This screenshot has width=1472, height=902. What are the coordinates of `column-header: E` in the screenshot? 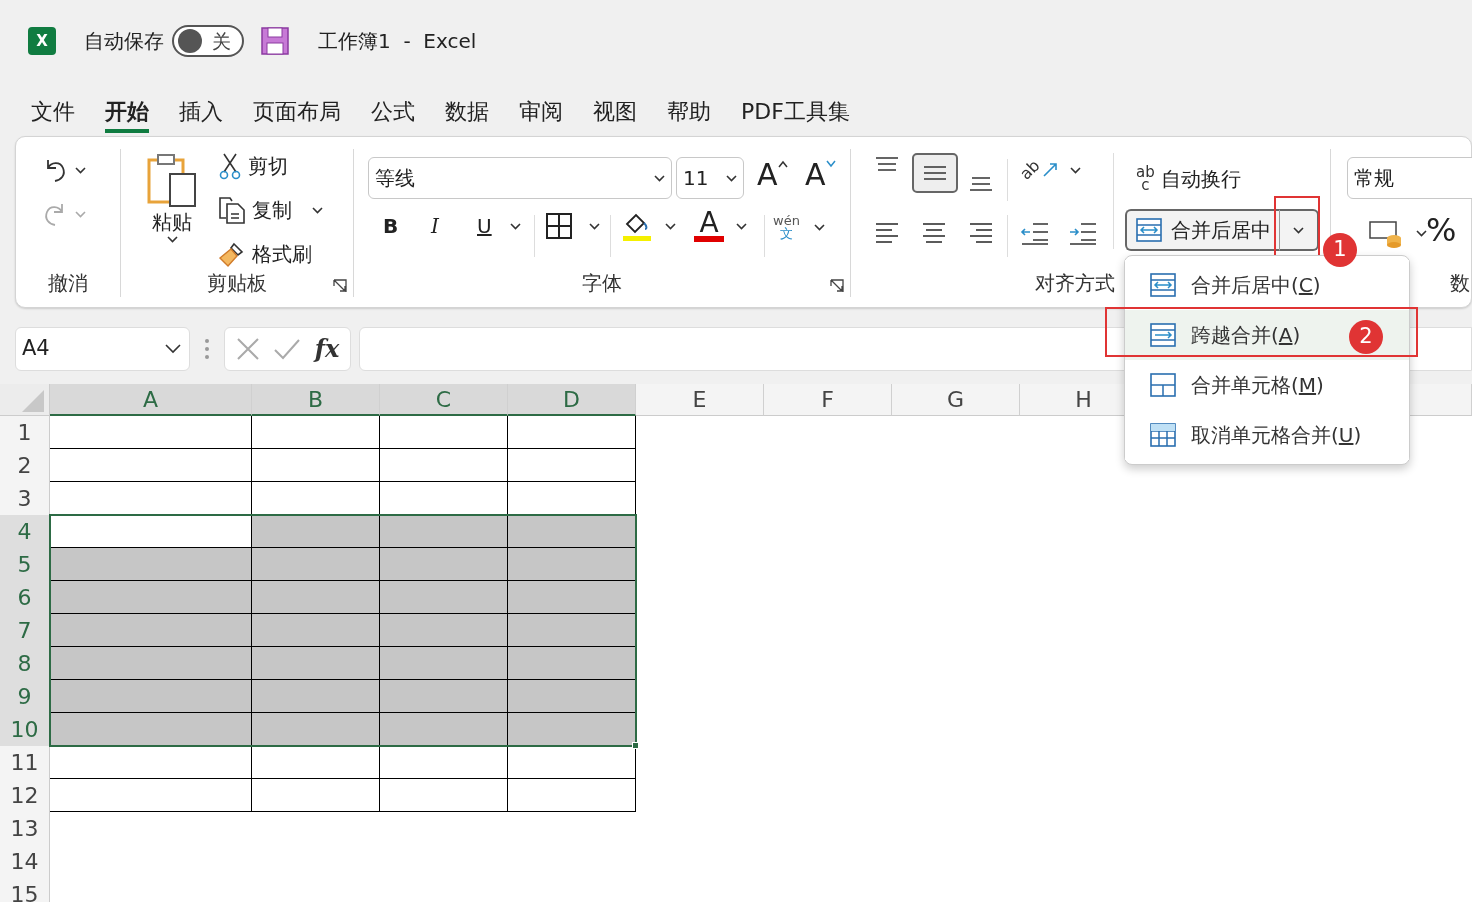 It's located at (700, 400).